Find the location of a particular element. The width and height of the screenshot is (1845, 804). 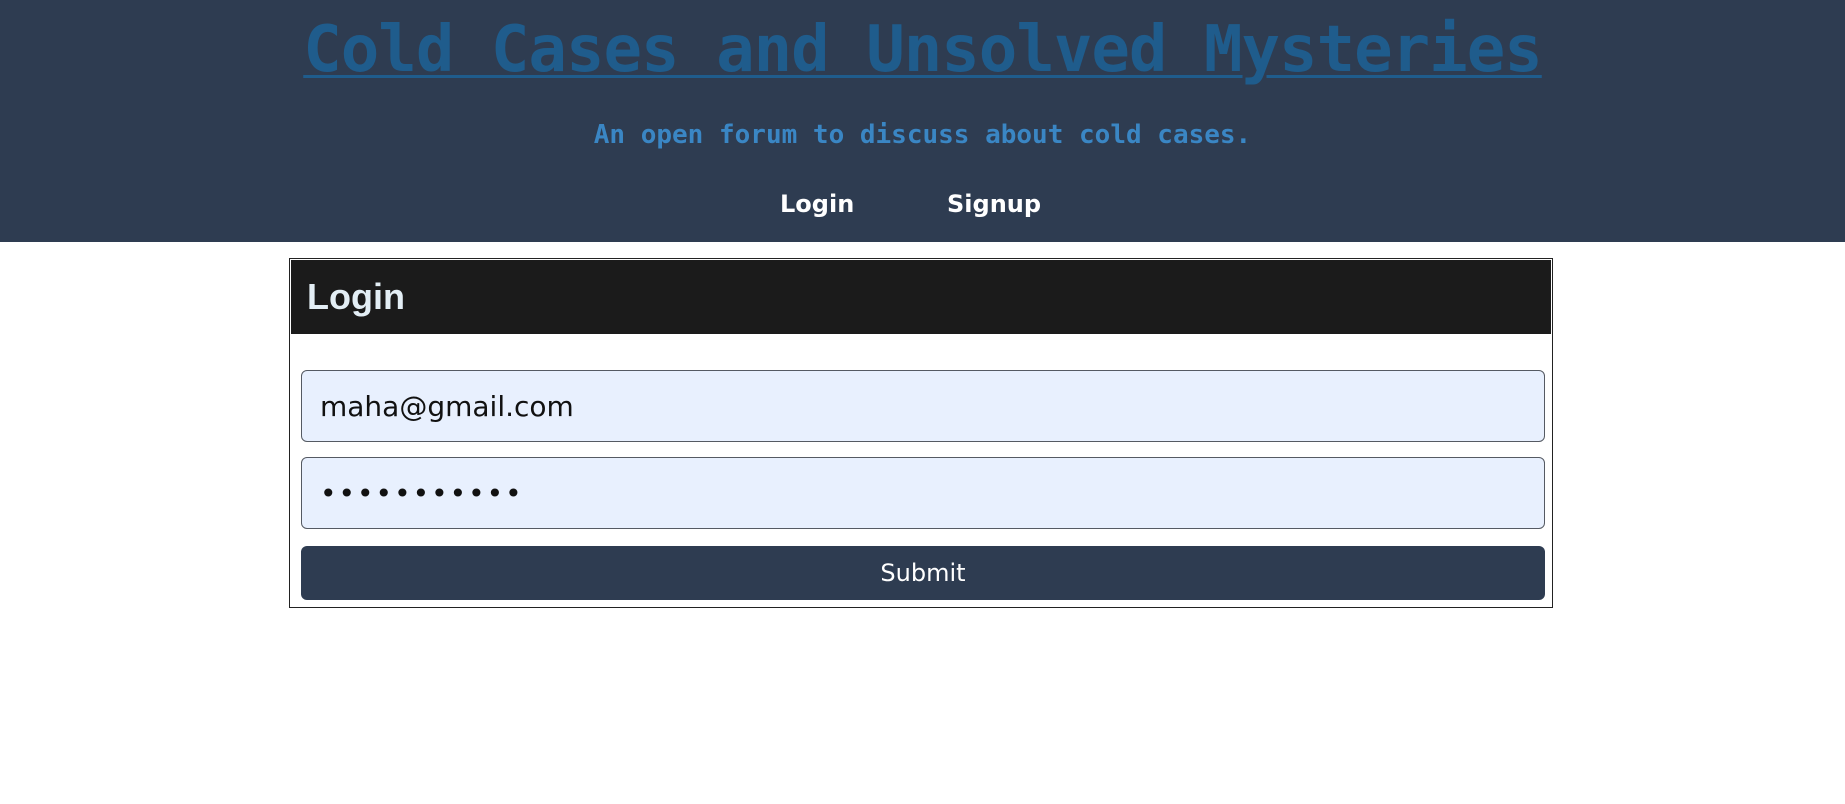

submit-button: Submit is located at coordinates (923, 573).